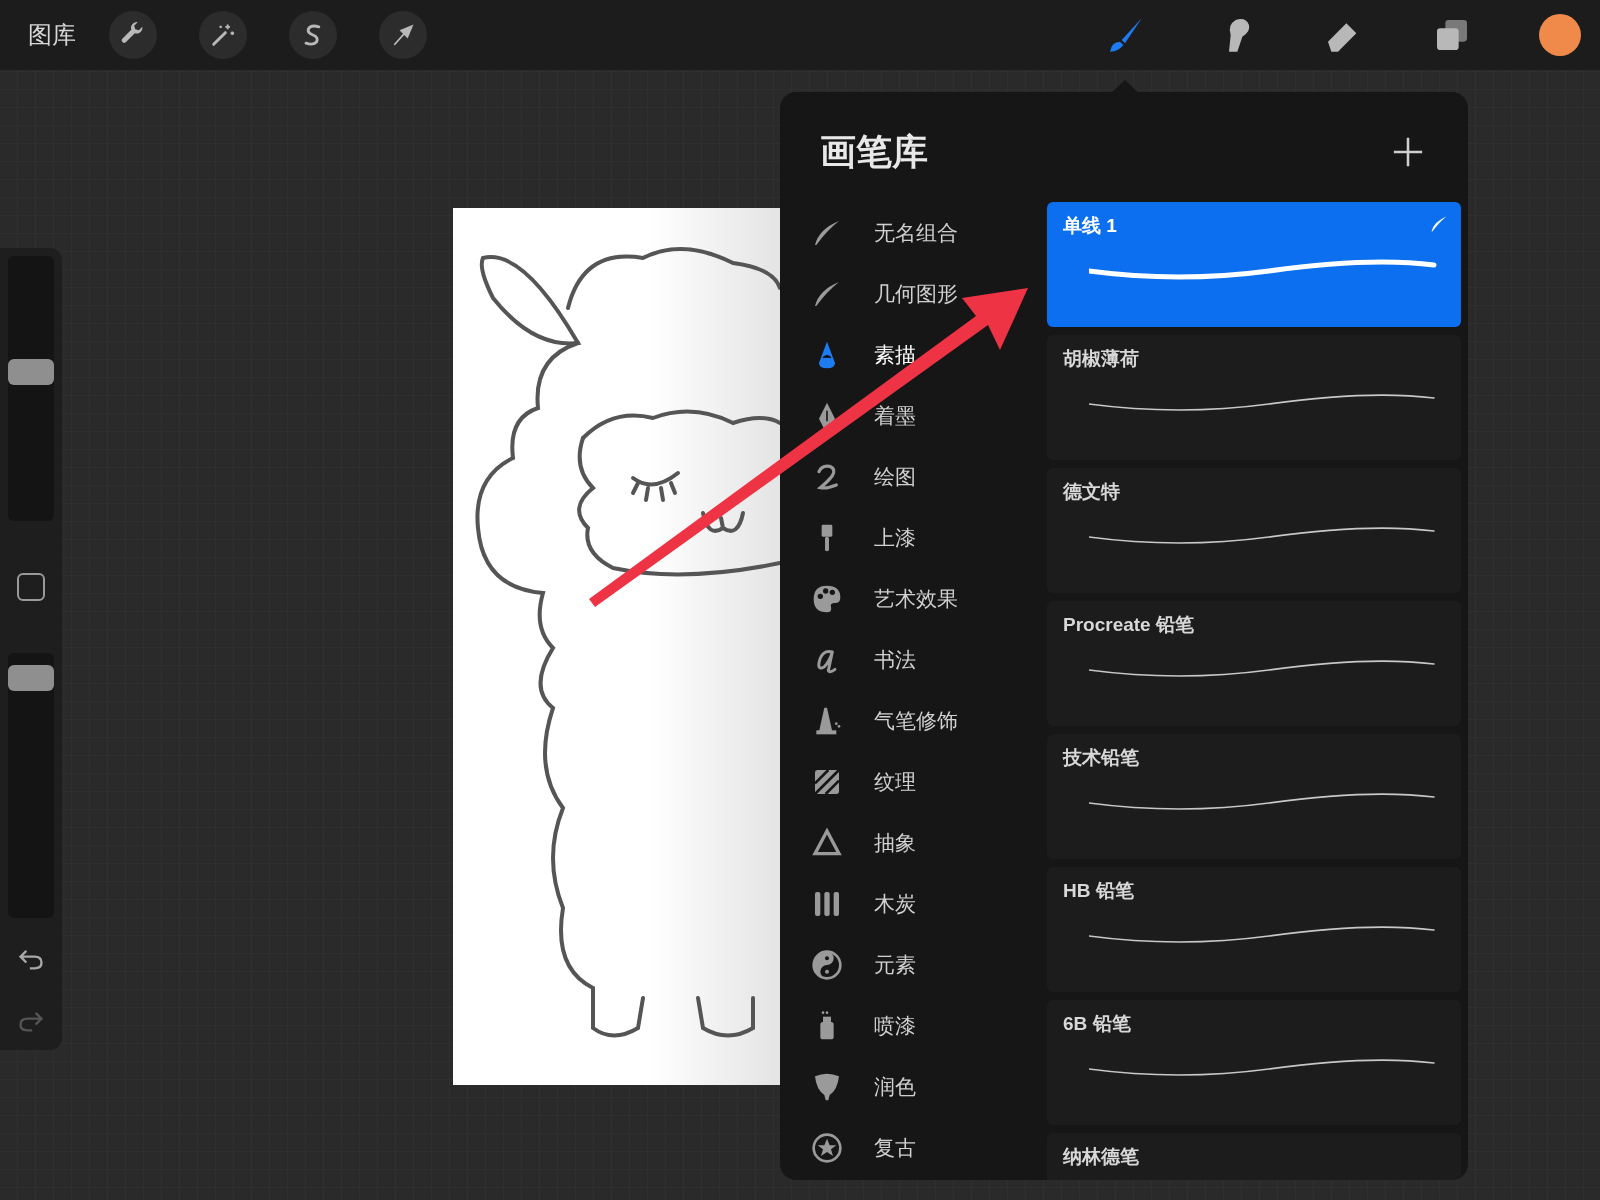  I want to click on brush-item: 德文特, so click(1254, 530).